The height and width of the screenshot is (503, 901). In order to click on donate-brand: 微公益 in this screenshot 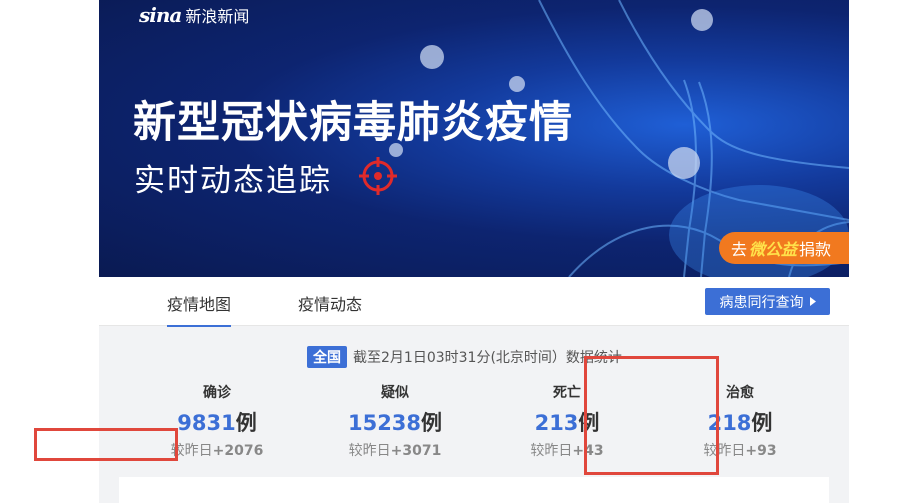, I will do `click(773, 249)`.